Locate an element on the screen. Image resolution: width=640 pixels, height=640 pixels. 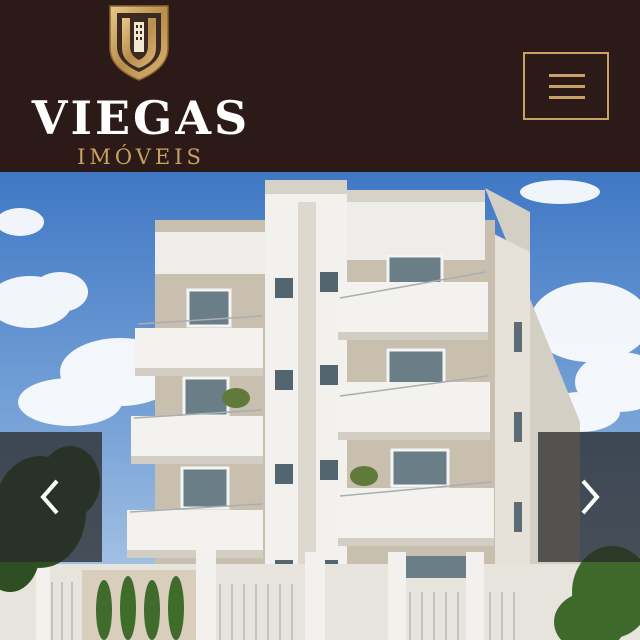
hamburger-menu-button is located at coordinates (566, 86).